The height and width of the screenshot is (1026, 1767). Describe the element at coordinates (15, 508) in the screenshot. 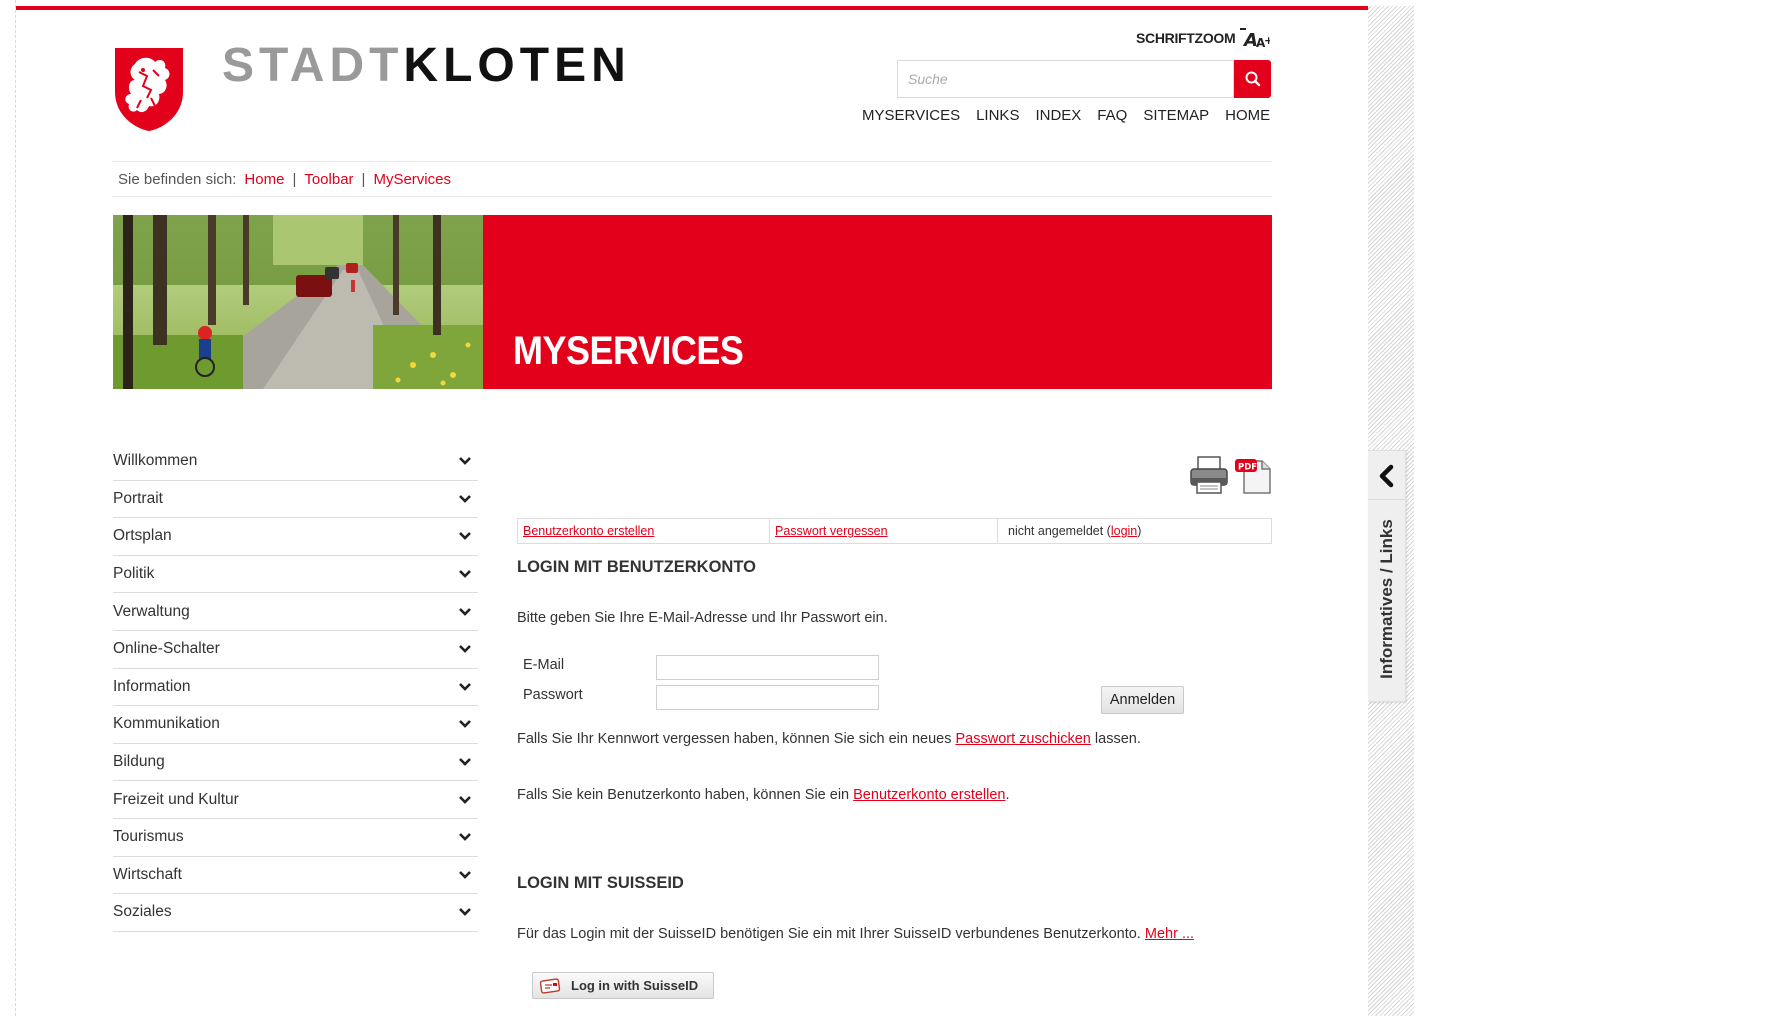

I see `page-border` at that location.